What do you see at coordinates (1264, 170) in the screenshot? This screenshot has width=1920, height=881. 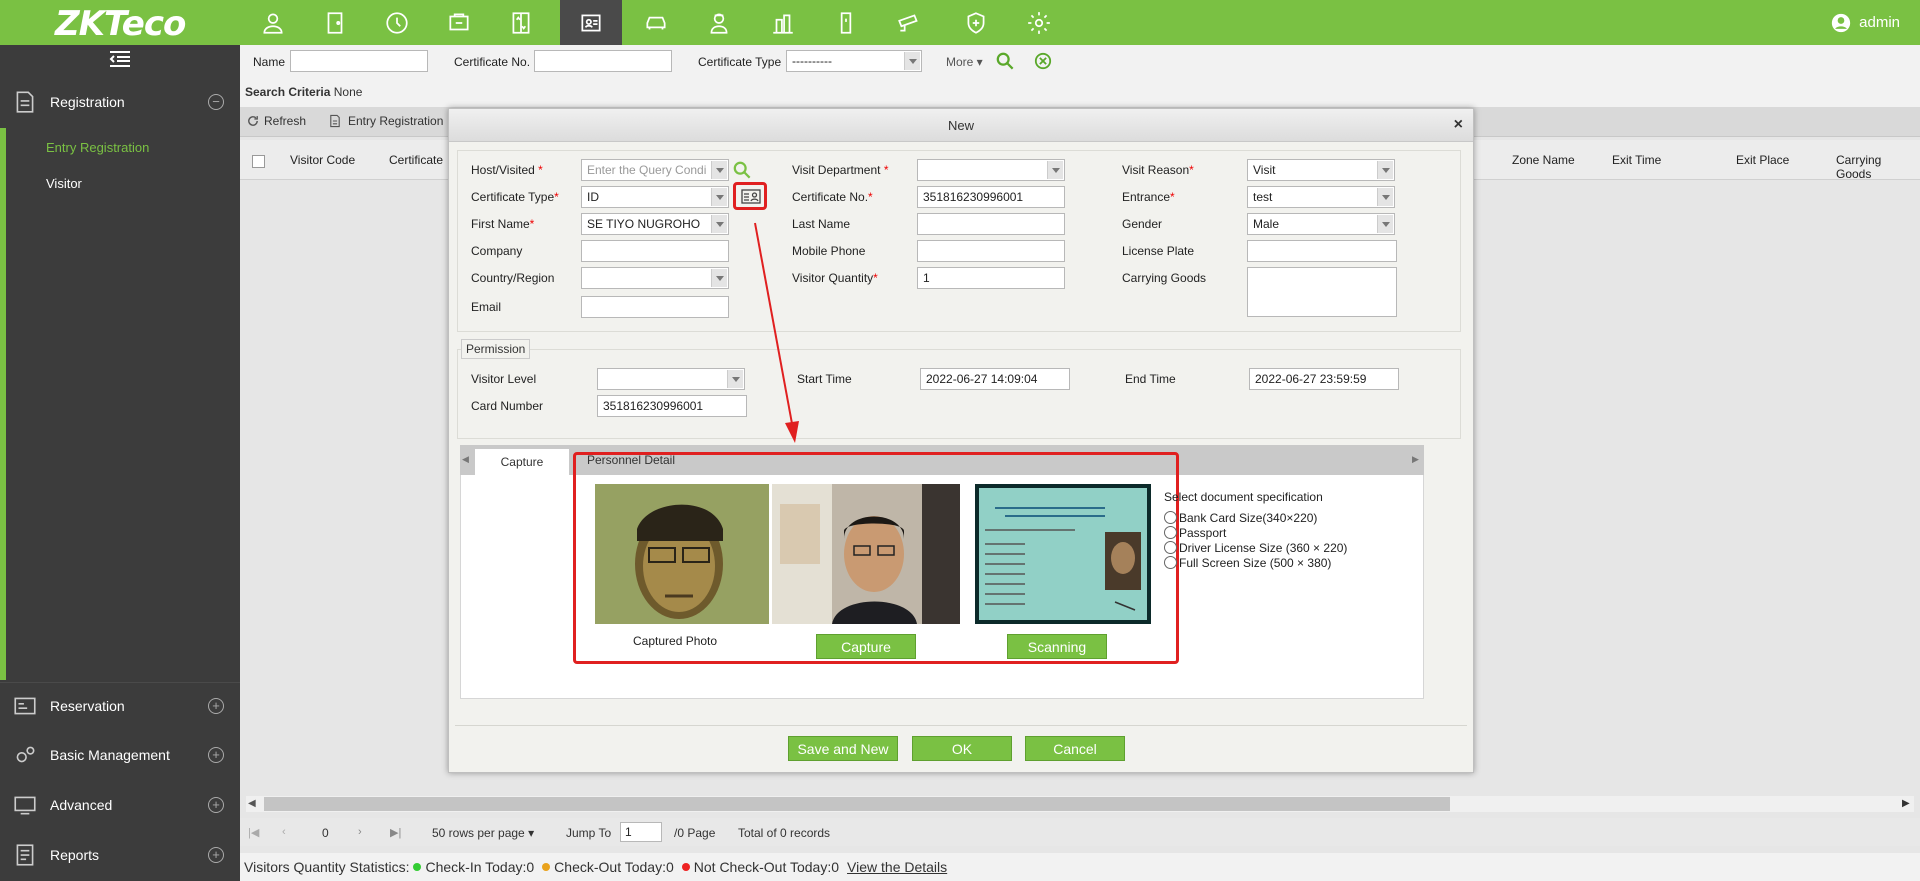 I see `visit-reason-value: Visit` at bounding box center [1264, 170].